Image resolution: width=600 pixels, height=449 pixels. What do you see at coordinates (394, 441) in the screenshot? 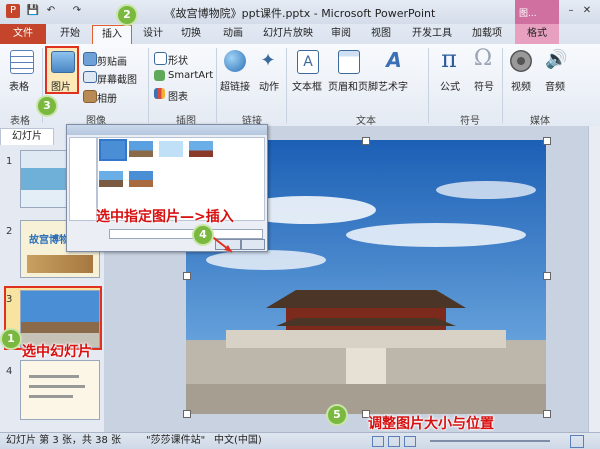
I see `sorter-view-icon` at bounding box center [394, 441].